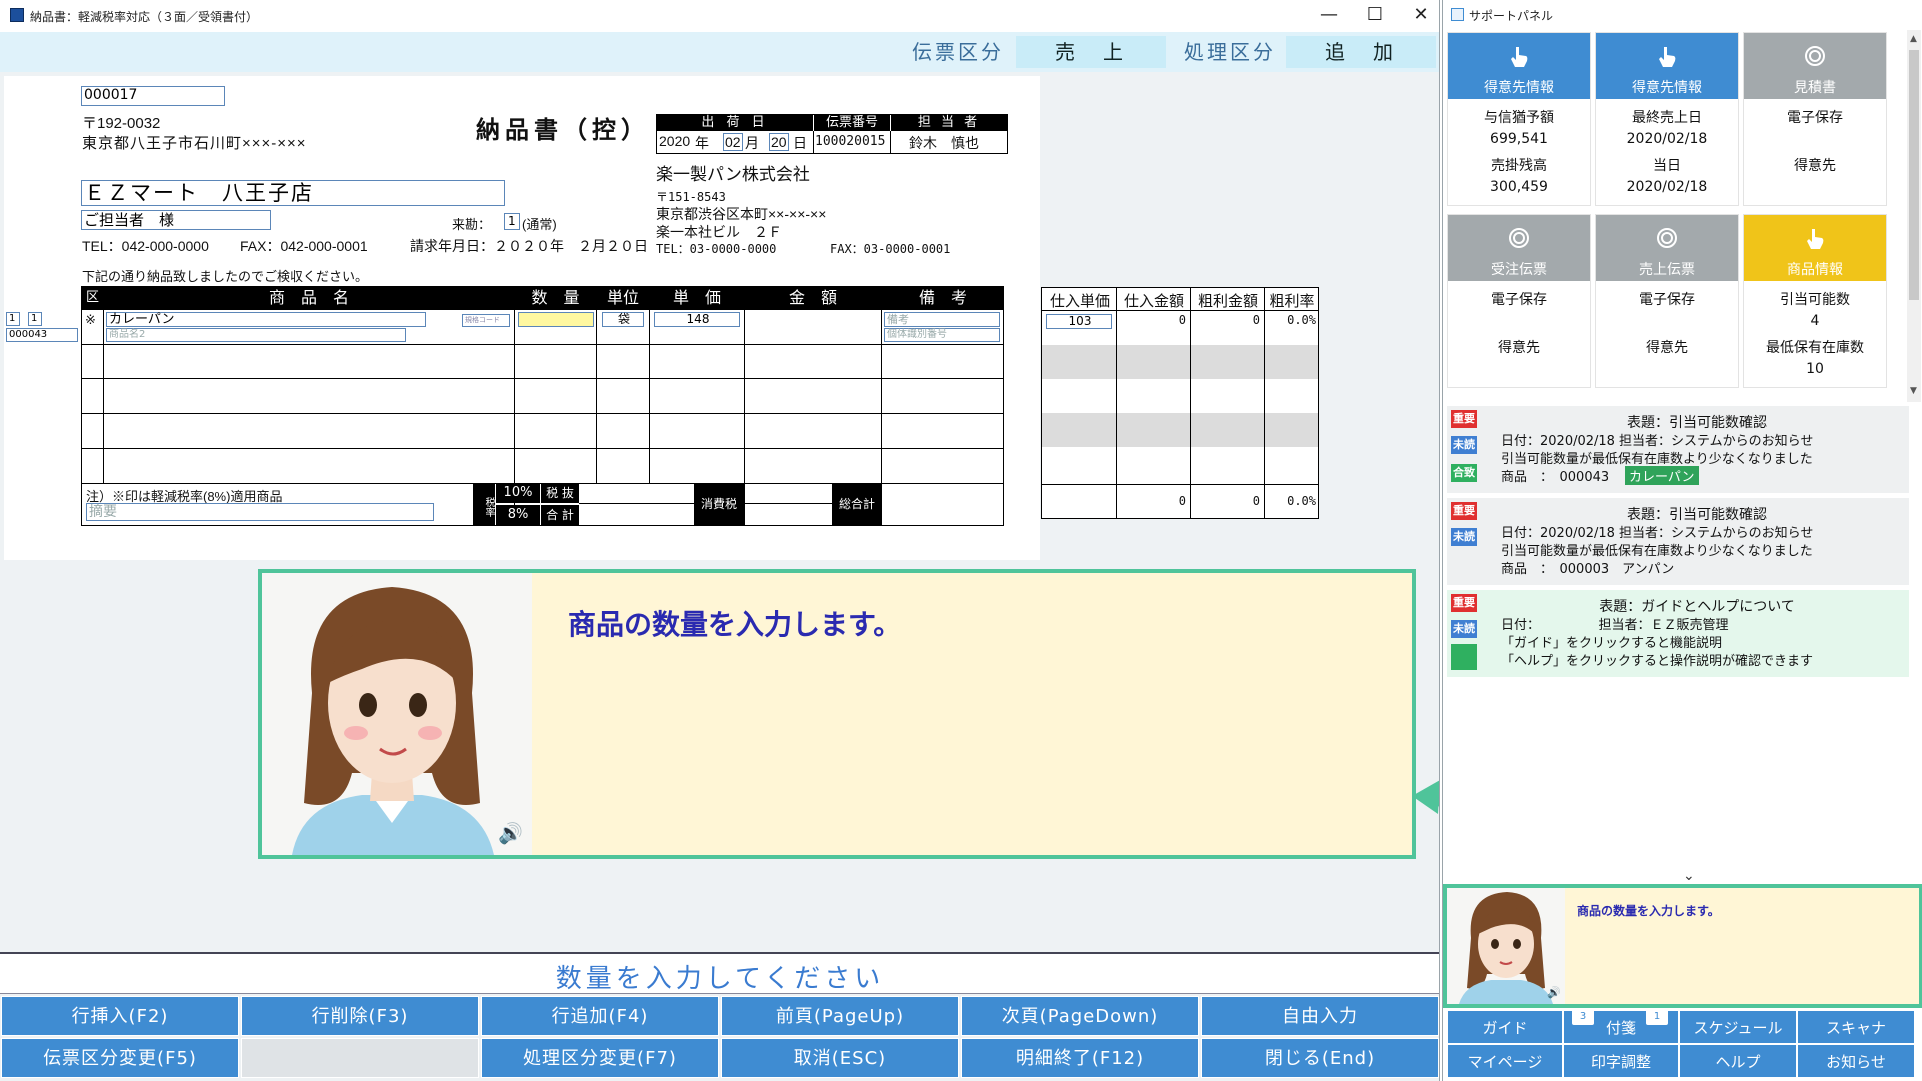 The width and height of the screenshot is (1922, 1081). Describe the element at coordinates (623, 298) in the screenshot. I see `col-unit: 単位` at that location.